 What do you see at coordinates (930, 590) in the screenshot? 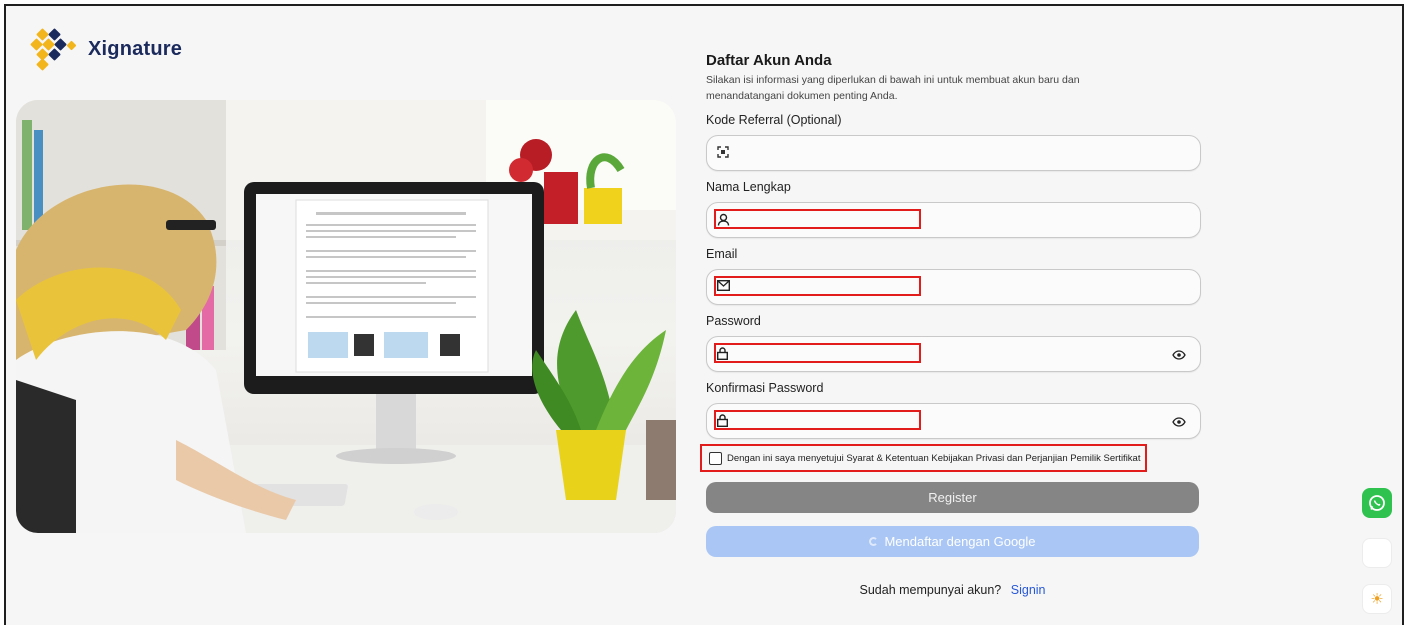
I see `signin-prompt: Sudah mempunyai akun?` at bounding box center [930, 590].